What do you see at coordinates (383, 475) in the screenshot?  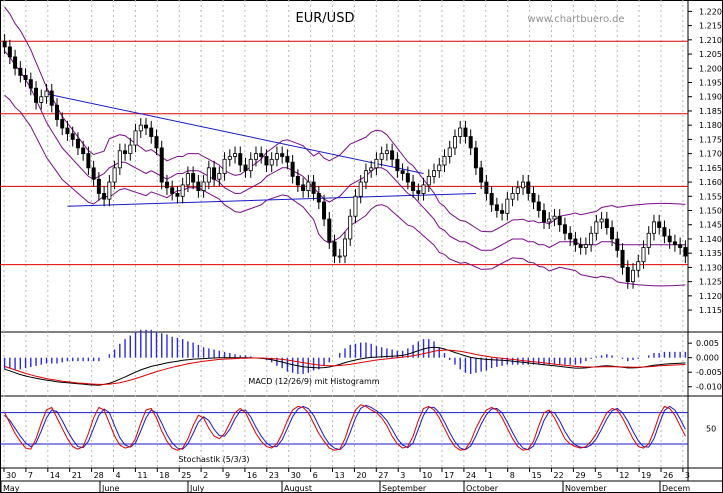 I see `day-label: 27` at bounding box center [383, 475].